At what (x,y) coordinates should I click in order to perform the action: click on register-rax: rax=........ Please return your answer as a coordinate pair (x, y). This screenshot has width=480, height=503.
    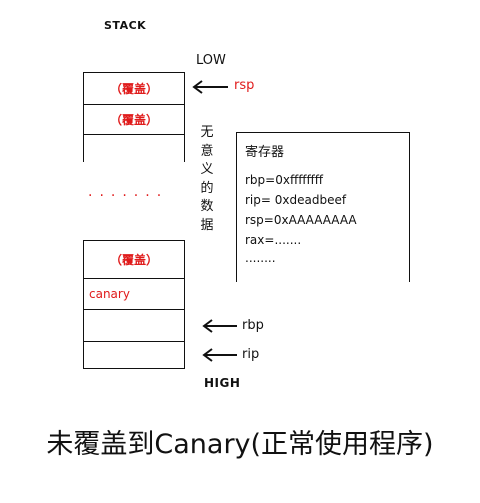
    Looking at the image, I should click on (273, 240).